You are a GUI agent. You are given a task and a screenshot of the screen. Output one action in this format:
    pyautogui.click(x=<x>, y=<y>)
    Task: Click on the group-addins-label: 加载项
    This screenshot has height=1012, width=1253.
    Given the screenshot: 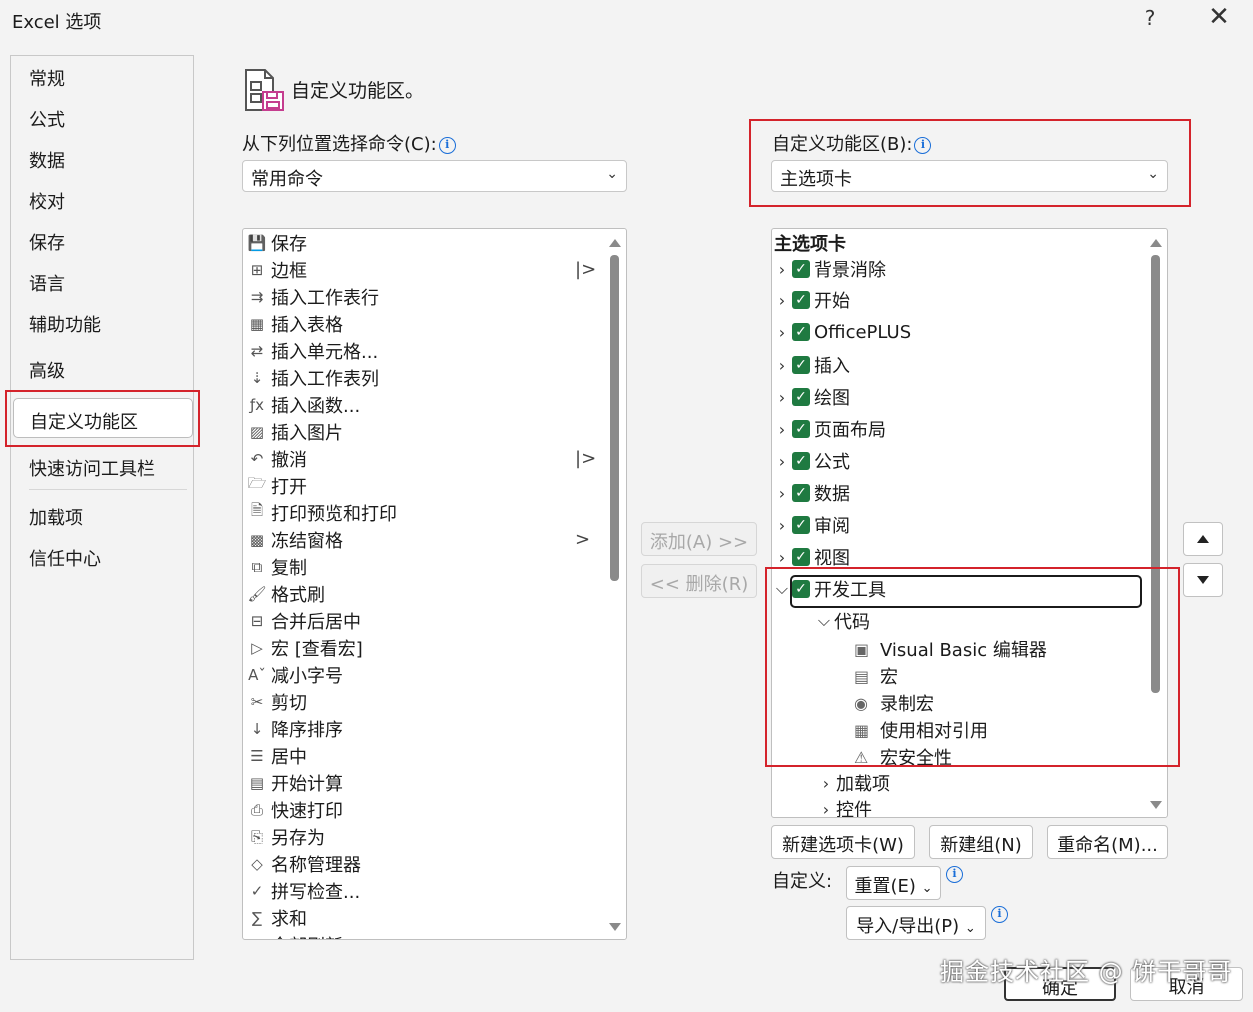 What is the action you would take?
    pyautogui.click(x=863, y=784)
    